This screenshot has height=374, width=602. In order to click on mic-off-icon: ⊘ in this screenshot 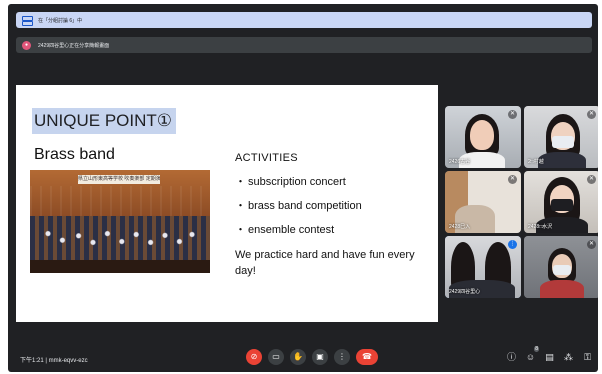, I will do `click(254, 357)`.